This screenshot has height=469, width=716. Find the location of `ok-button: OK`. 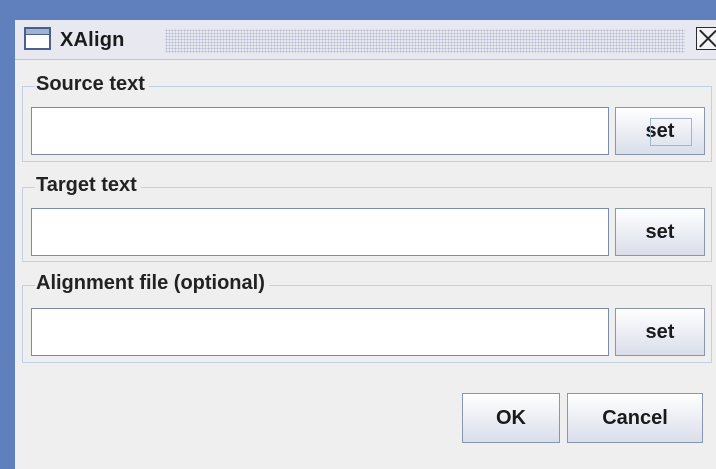

ok-button: OK is located at coordinates (511, 418).